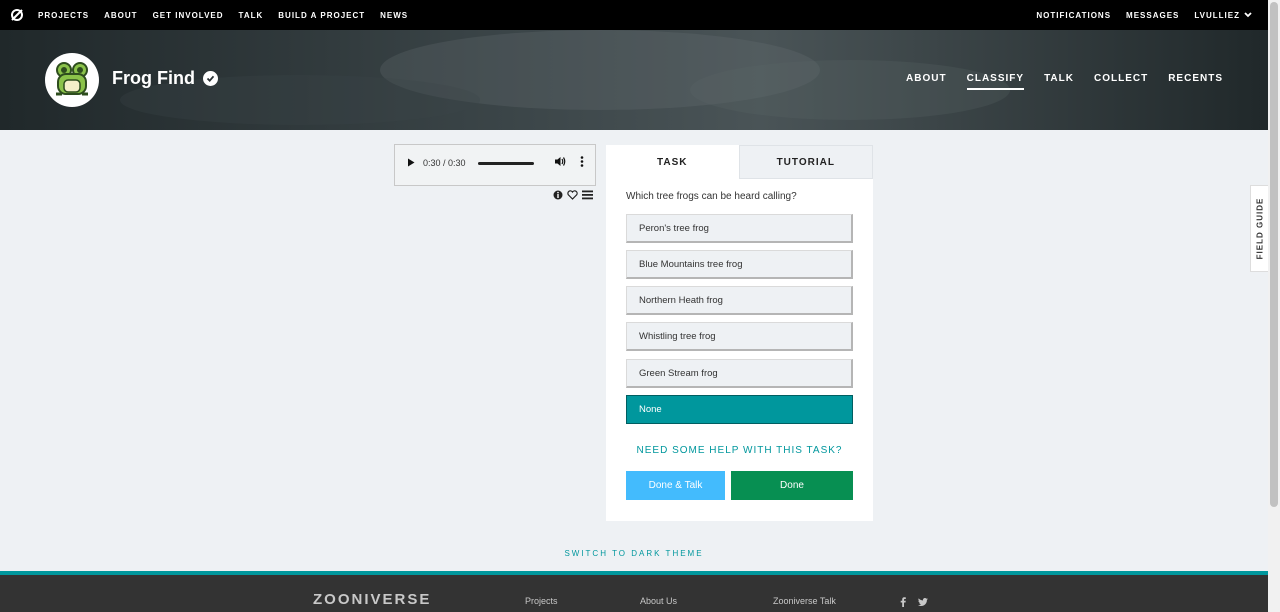  I want to click on nav-projects: PROJECTS, so click(63, 15).